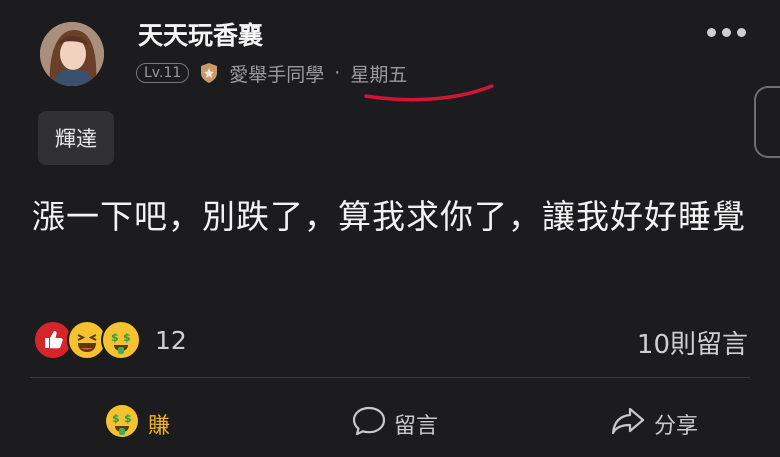 The height and width of the screenshot is (457, 780). I want to click on shield-badge-icon, so click(209, 73).